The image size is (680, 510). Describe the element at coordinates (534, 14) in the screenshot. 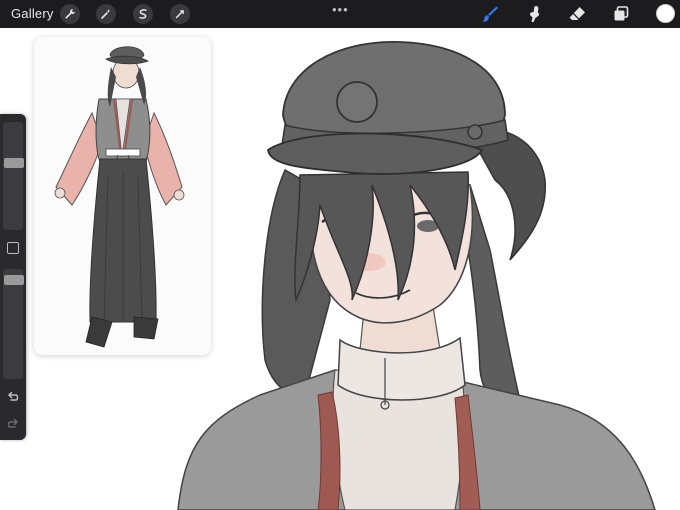

I see `smudge-icon` at that location.